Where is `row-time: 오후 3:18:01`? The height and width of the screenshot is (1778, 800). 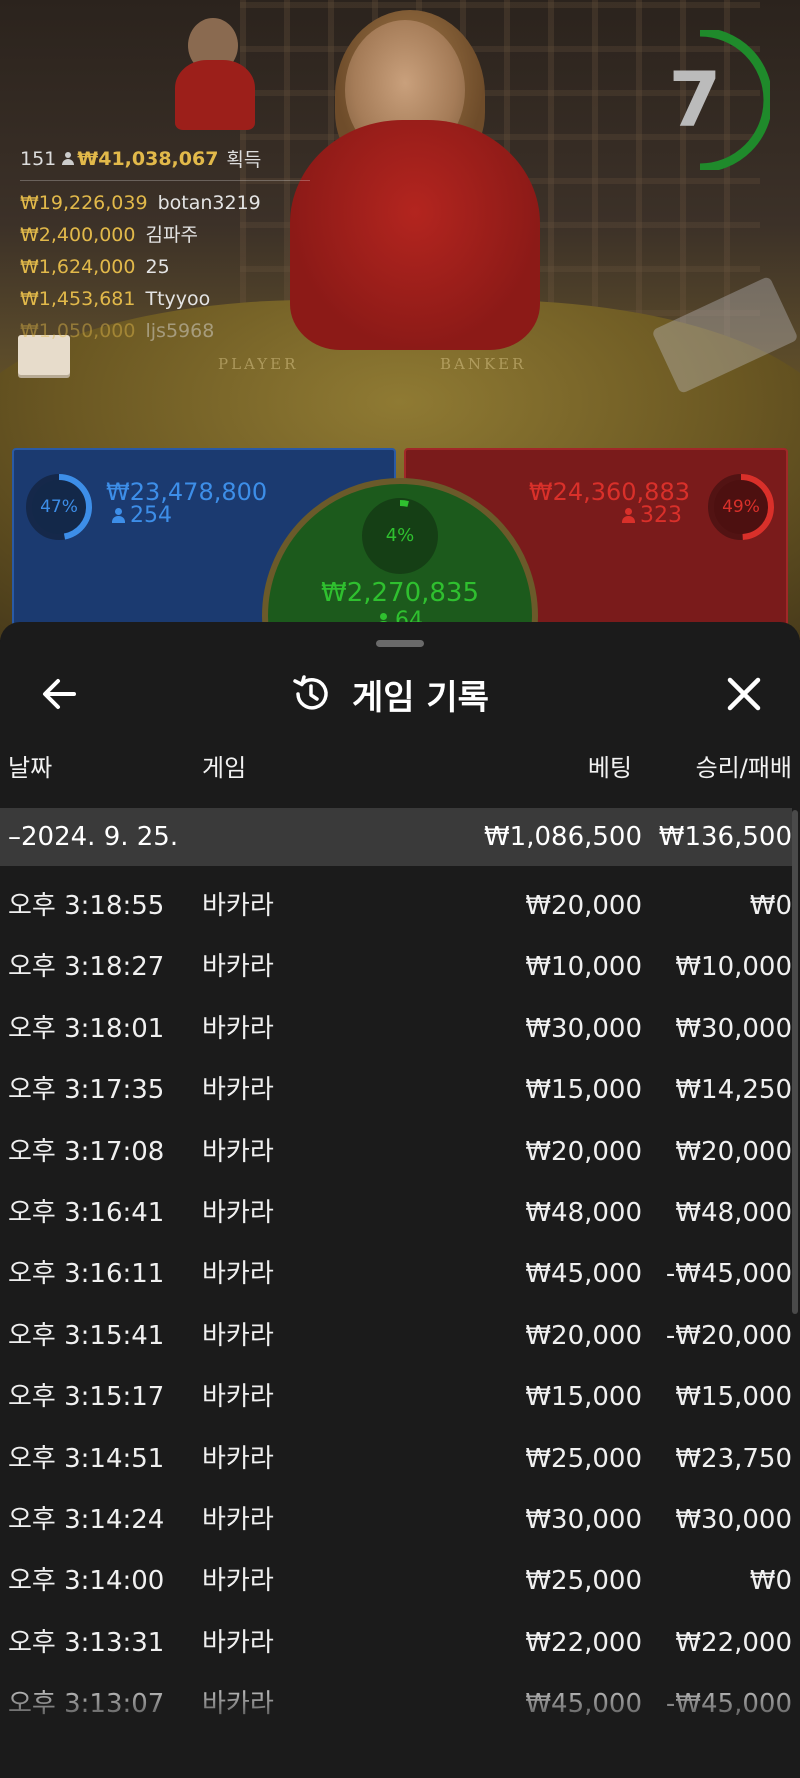 row-time: 오후 3:18:01 is located at coordinates (86, 1028).